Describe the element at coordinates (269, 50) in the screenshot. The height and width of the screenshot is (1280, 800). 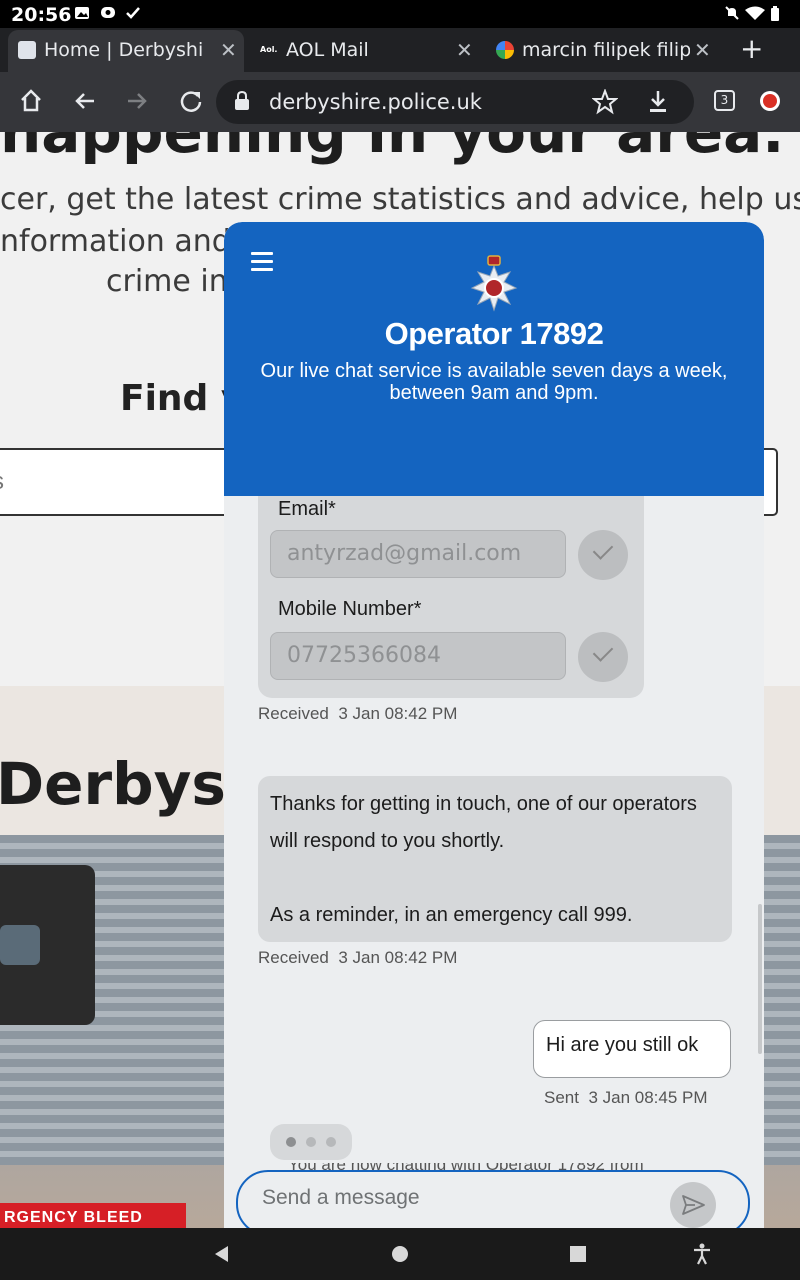
I see `aol-icon: Aol.` at that location.